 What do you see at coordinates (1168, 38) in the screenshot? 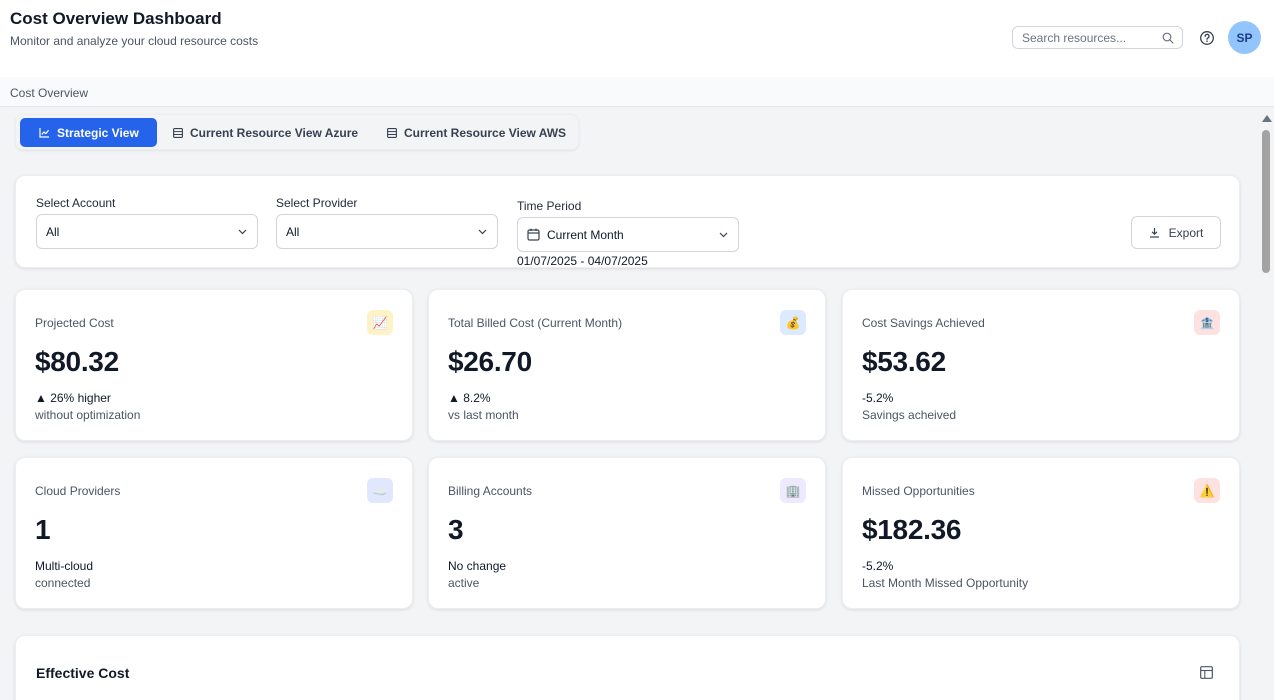
I see `search-icon` at bounding box center [1168, 38].